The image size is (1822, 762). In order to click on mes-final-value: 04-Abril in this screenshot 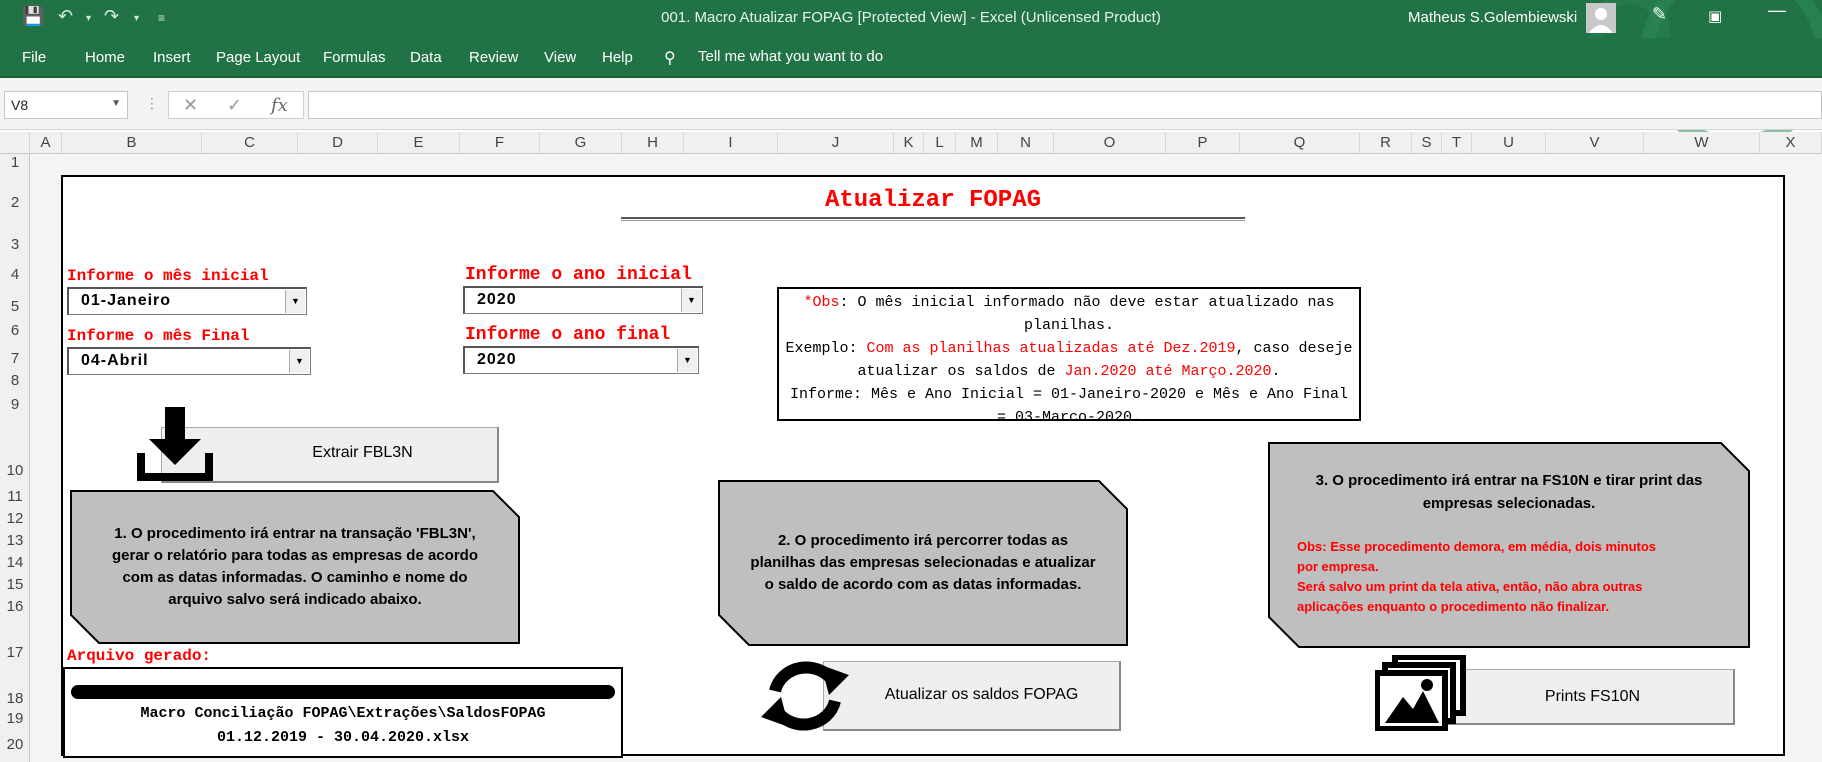, I will do `click(115, 360)`.